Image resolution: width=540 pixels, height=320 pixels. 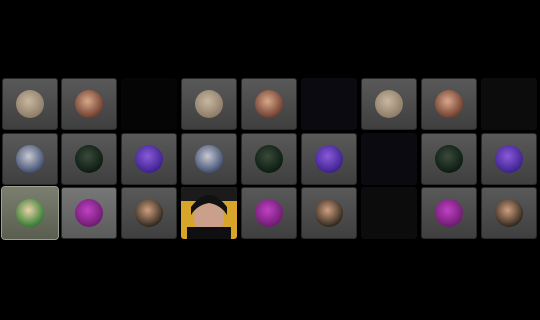 I want to click on webcam-video-feed, so click(x=209, y=213).